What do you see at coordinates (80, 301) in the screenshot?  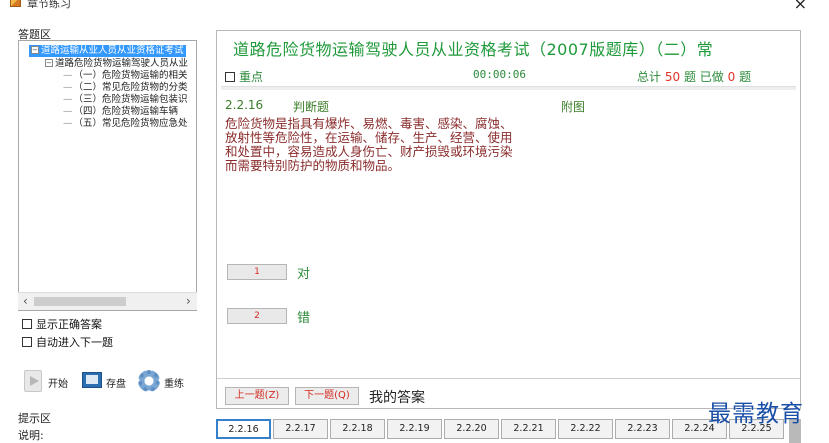 I see `scrollbar-thumb` at bounding box center [80, 301].